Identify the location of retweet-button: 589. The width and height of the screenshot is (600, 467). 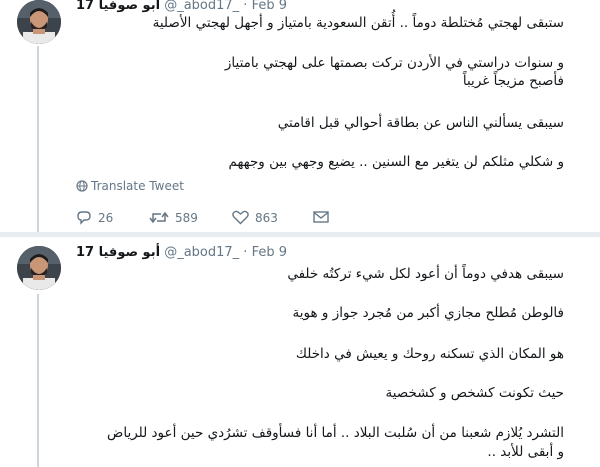
(173, 217).